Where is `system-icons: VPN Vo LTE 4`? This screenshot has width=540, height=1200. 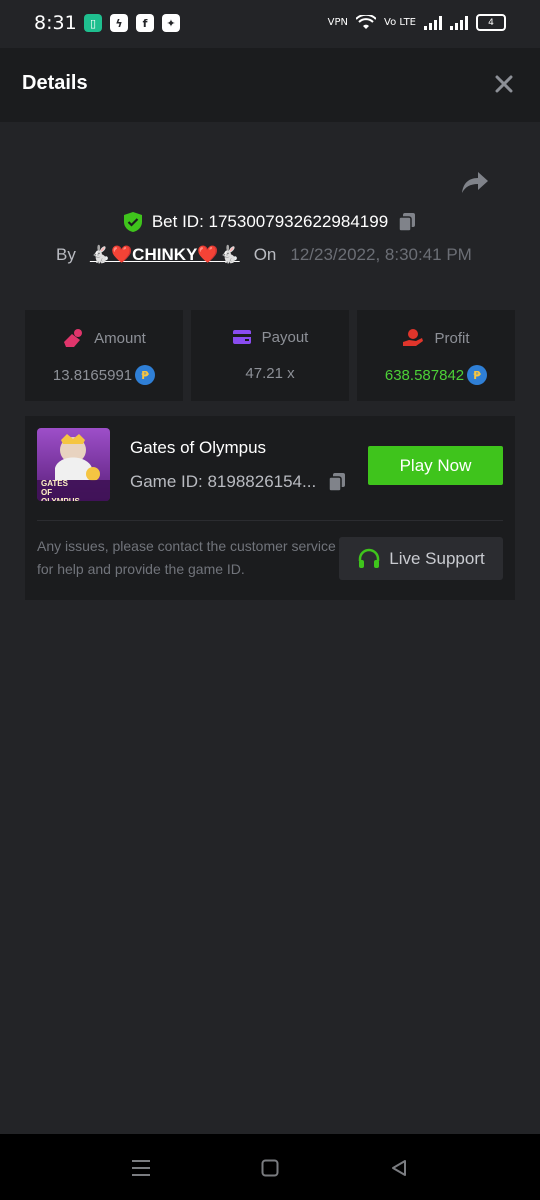 system-icons: VPN Vo LTE 4 is located at coordinates (417, 22).